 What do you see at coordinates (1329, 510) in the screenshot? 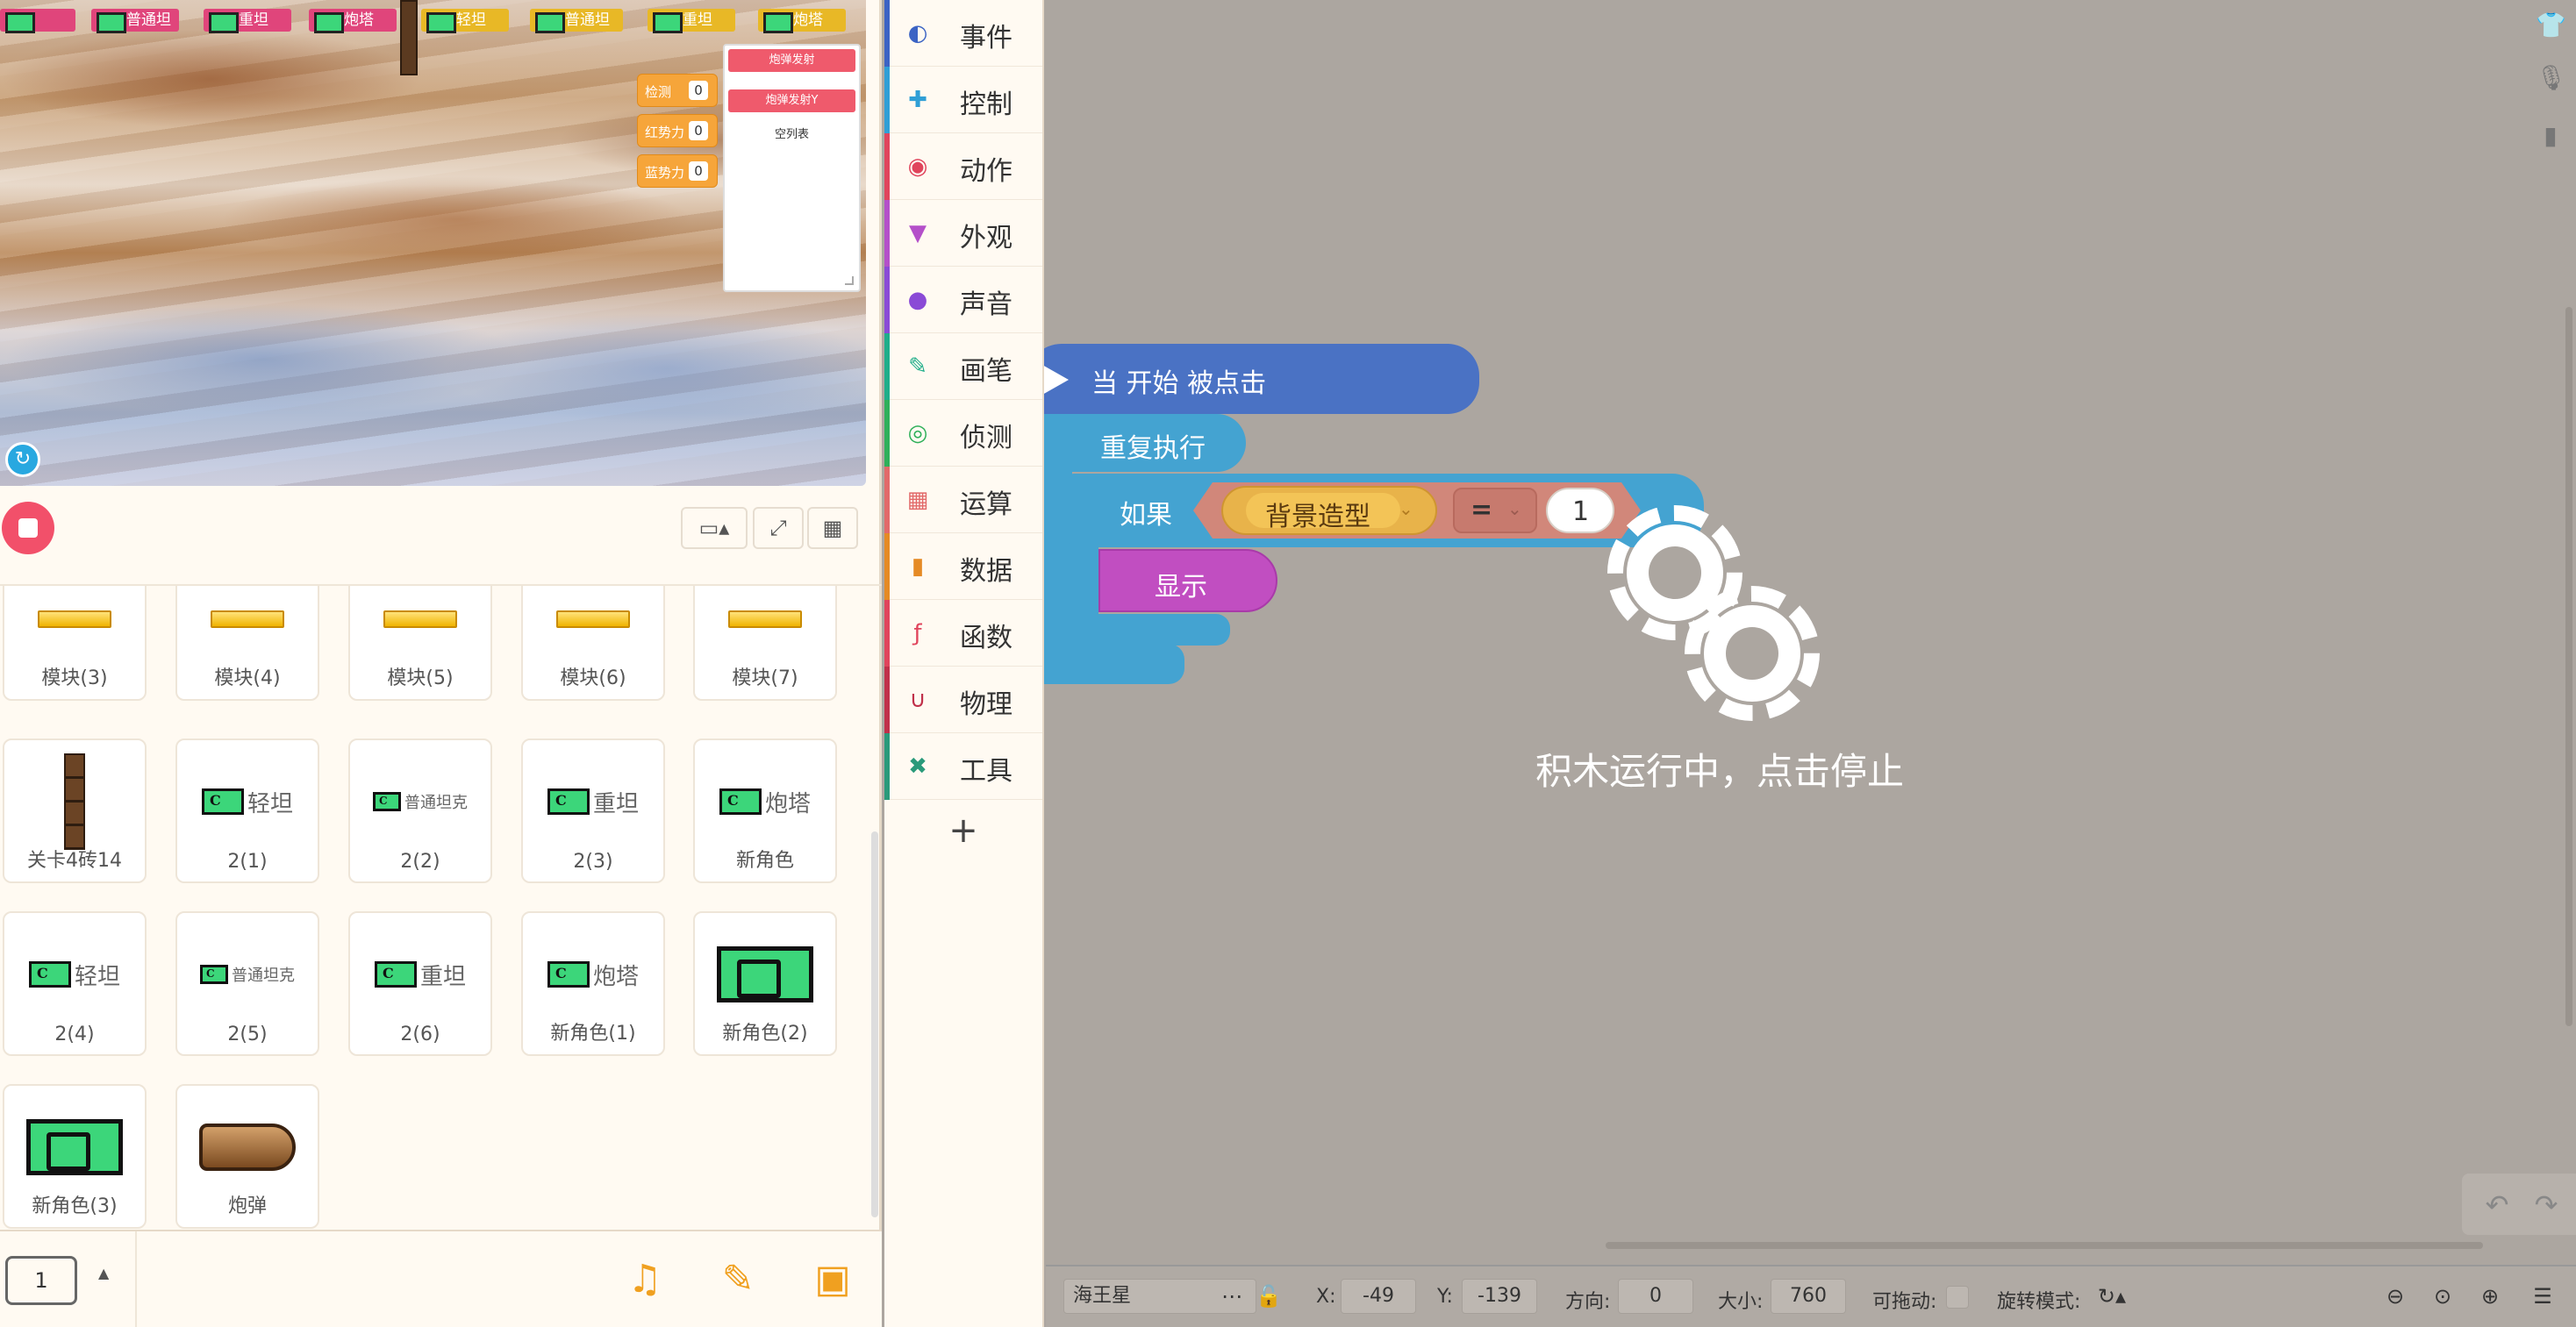
I see `backdrop-reporter: 背景造型 ⌄` at bounding box center [1329, 510].